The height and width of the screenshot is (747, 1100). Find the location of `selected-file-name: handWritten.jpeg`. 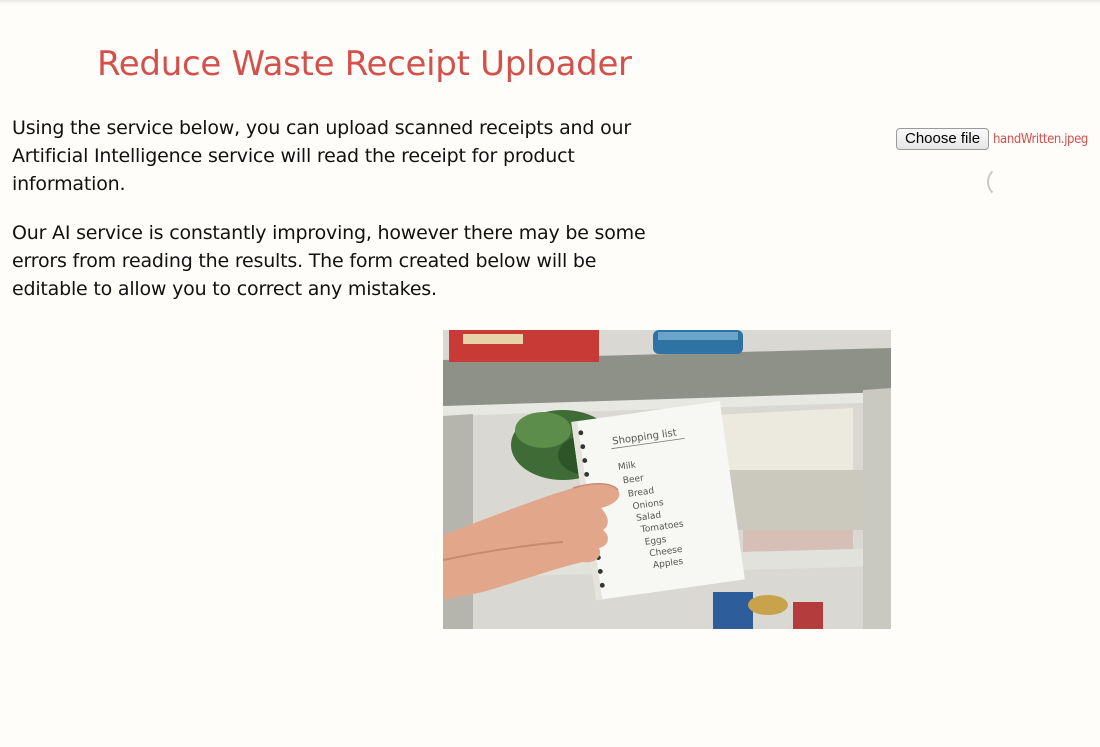

selected-file-name: handWritten.jpeg is located at coordinates (1040, 139).